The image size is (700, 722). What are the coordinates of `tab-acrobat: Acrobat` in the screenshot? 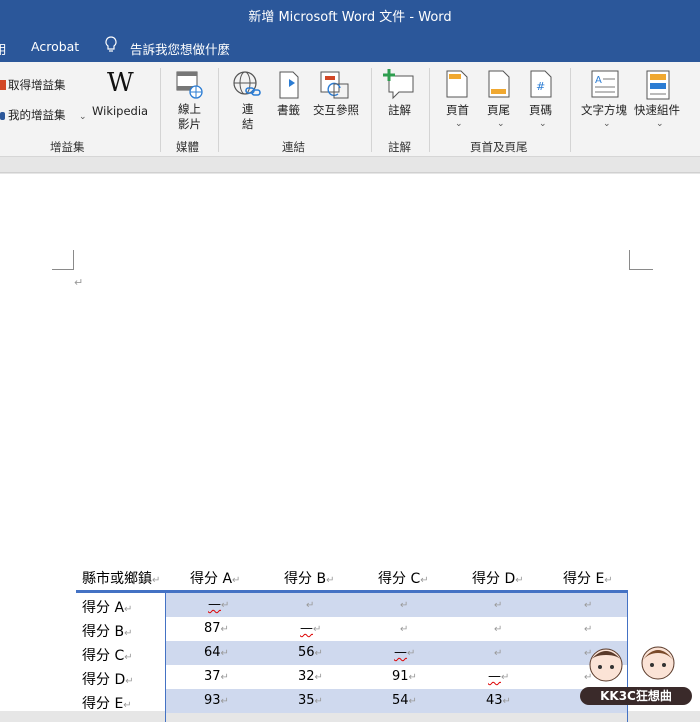 It's located at (55, 46).